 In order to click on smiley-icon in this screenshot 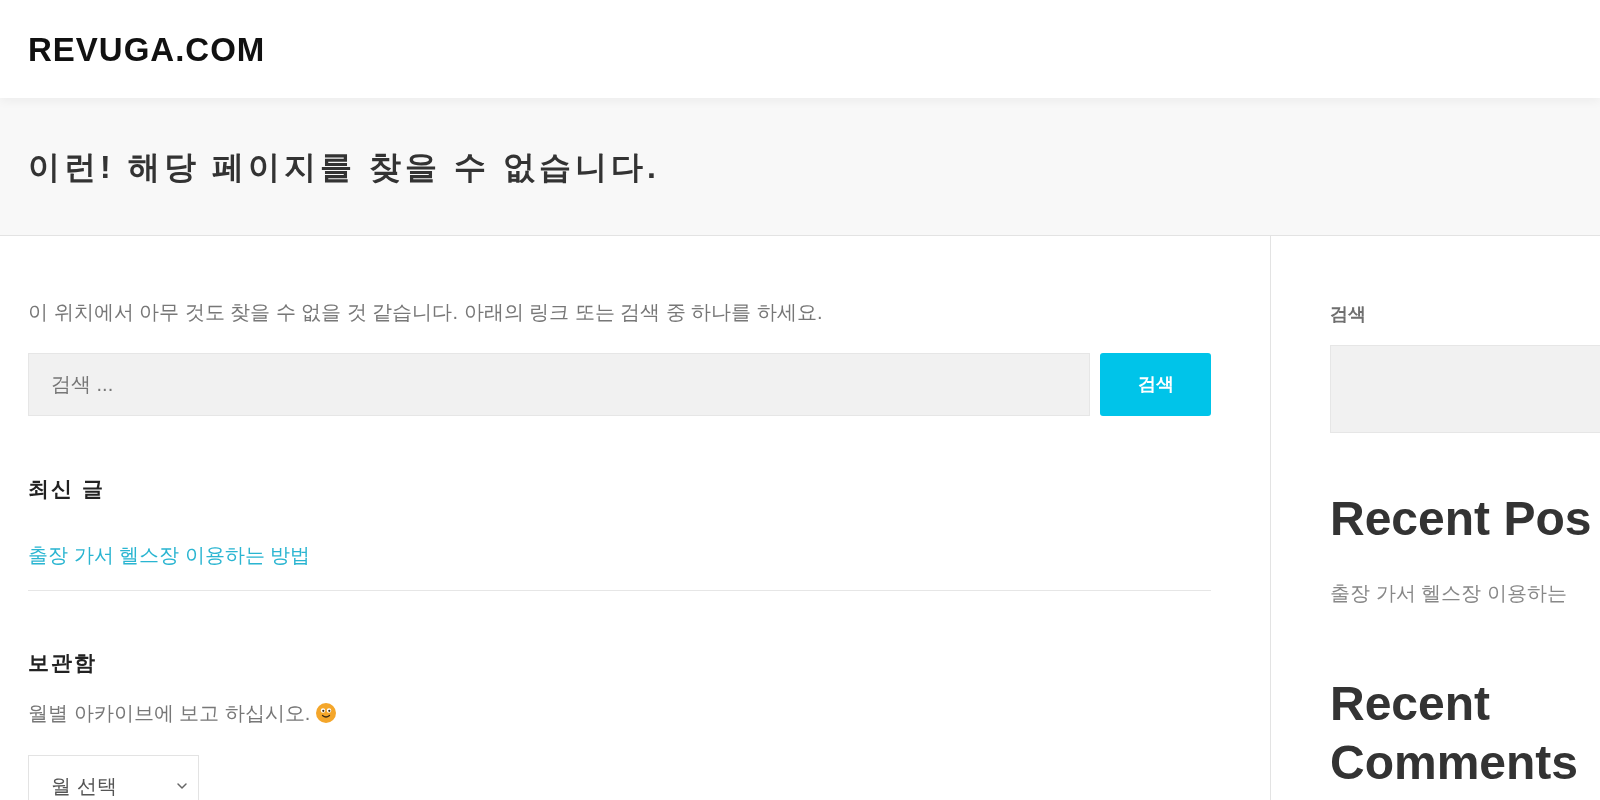, I will do `click(326, 713)`.